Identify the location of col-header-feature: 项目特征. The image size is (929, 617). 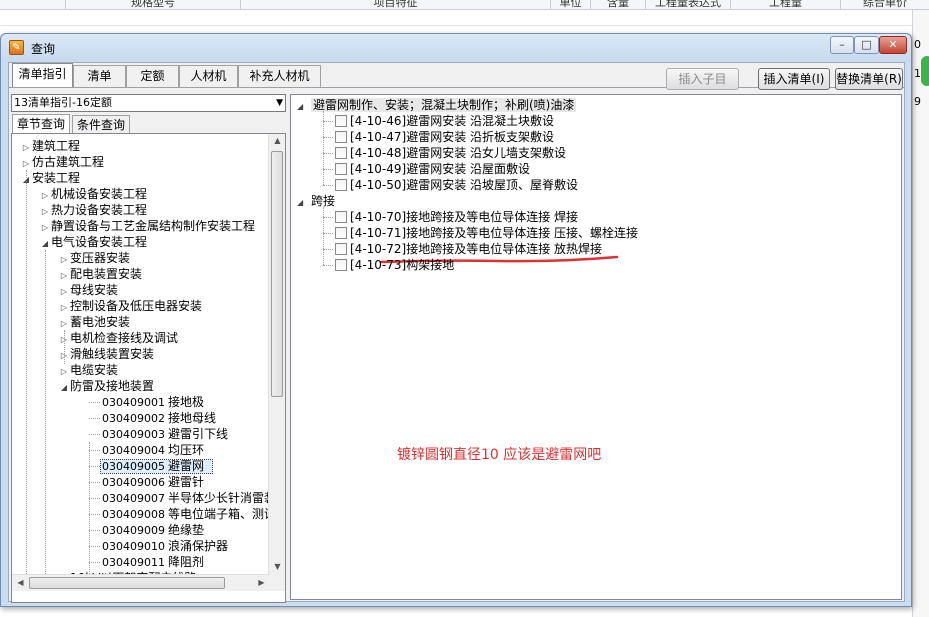
(395, 5).